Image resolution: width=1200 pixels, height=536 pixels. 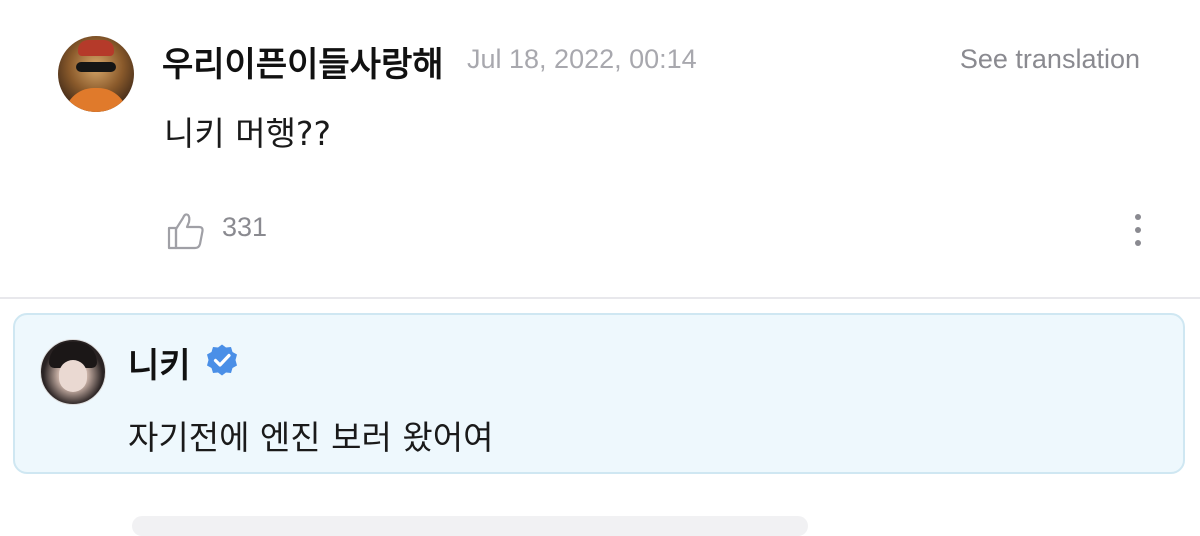 I want to click on artist-avatar, so click(x=73, y=372).